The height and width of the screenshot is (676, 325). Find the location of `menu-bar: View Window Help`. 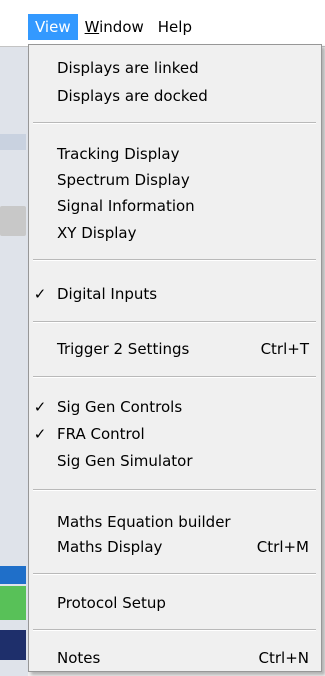

menu-bar: View Window Help is located at coordinates (162, 23).